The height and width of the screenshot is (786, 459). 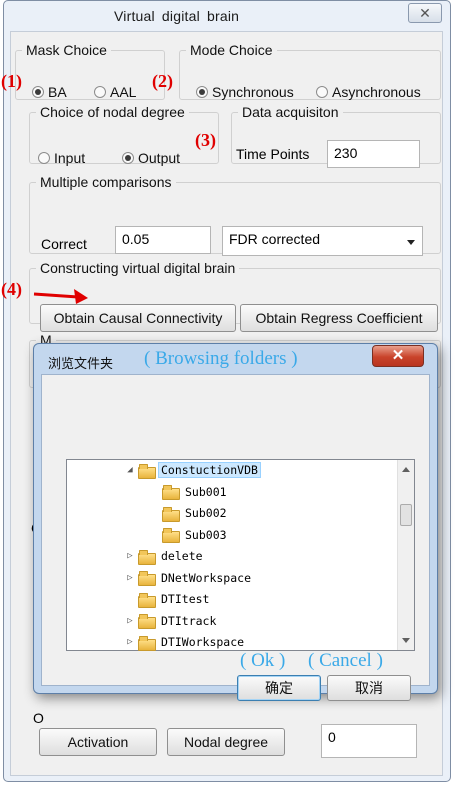 I want to click on tree-row: ▷ DTIWorkspace, so click(x=186, y=642).